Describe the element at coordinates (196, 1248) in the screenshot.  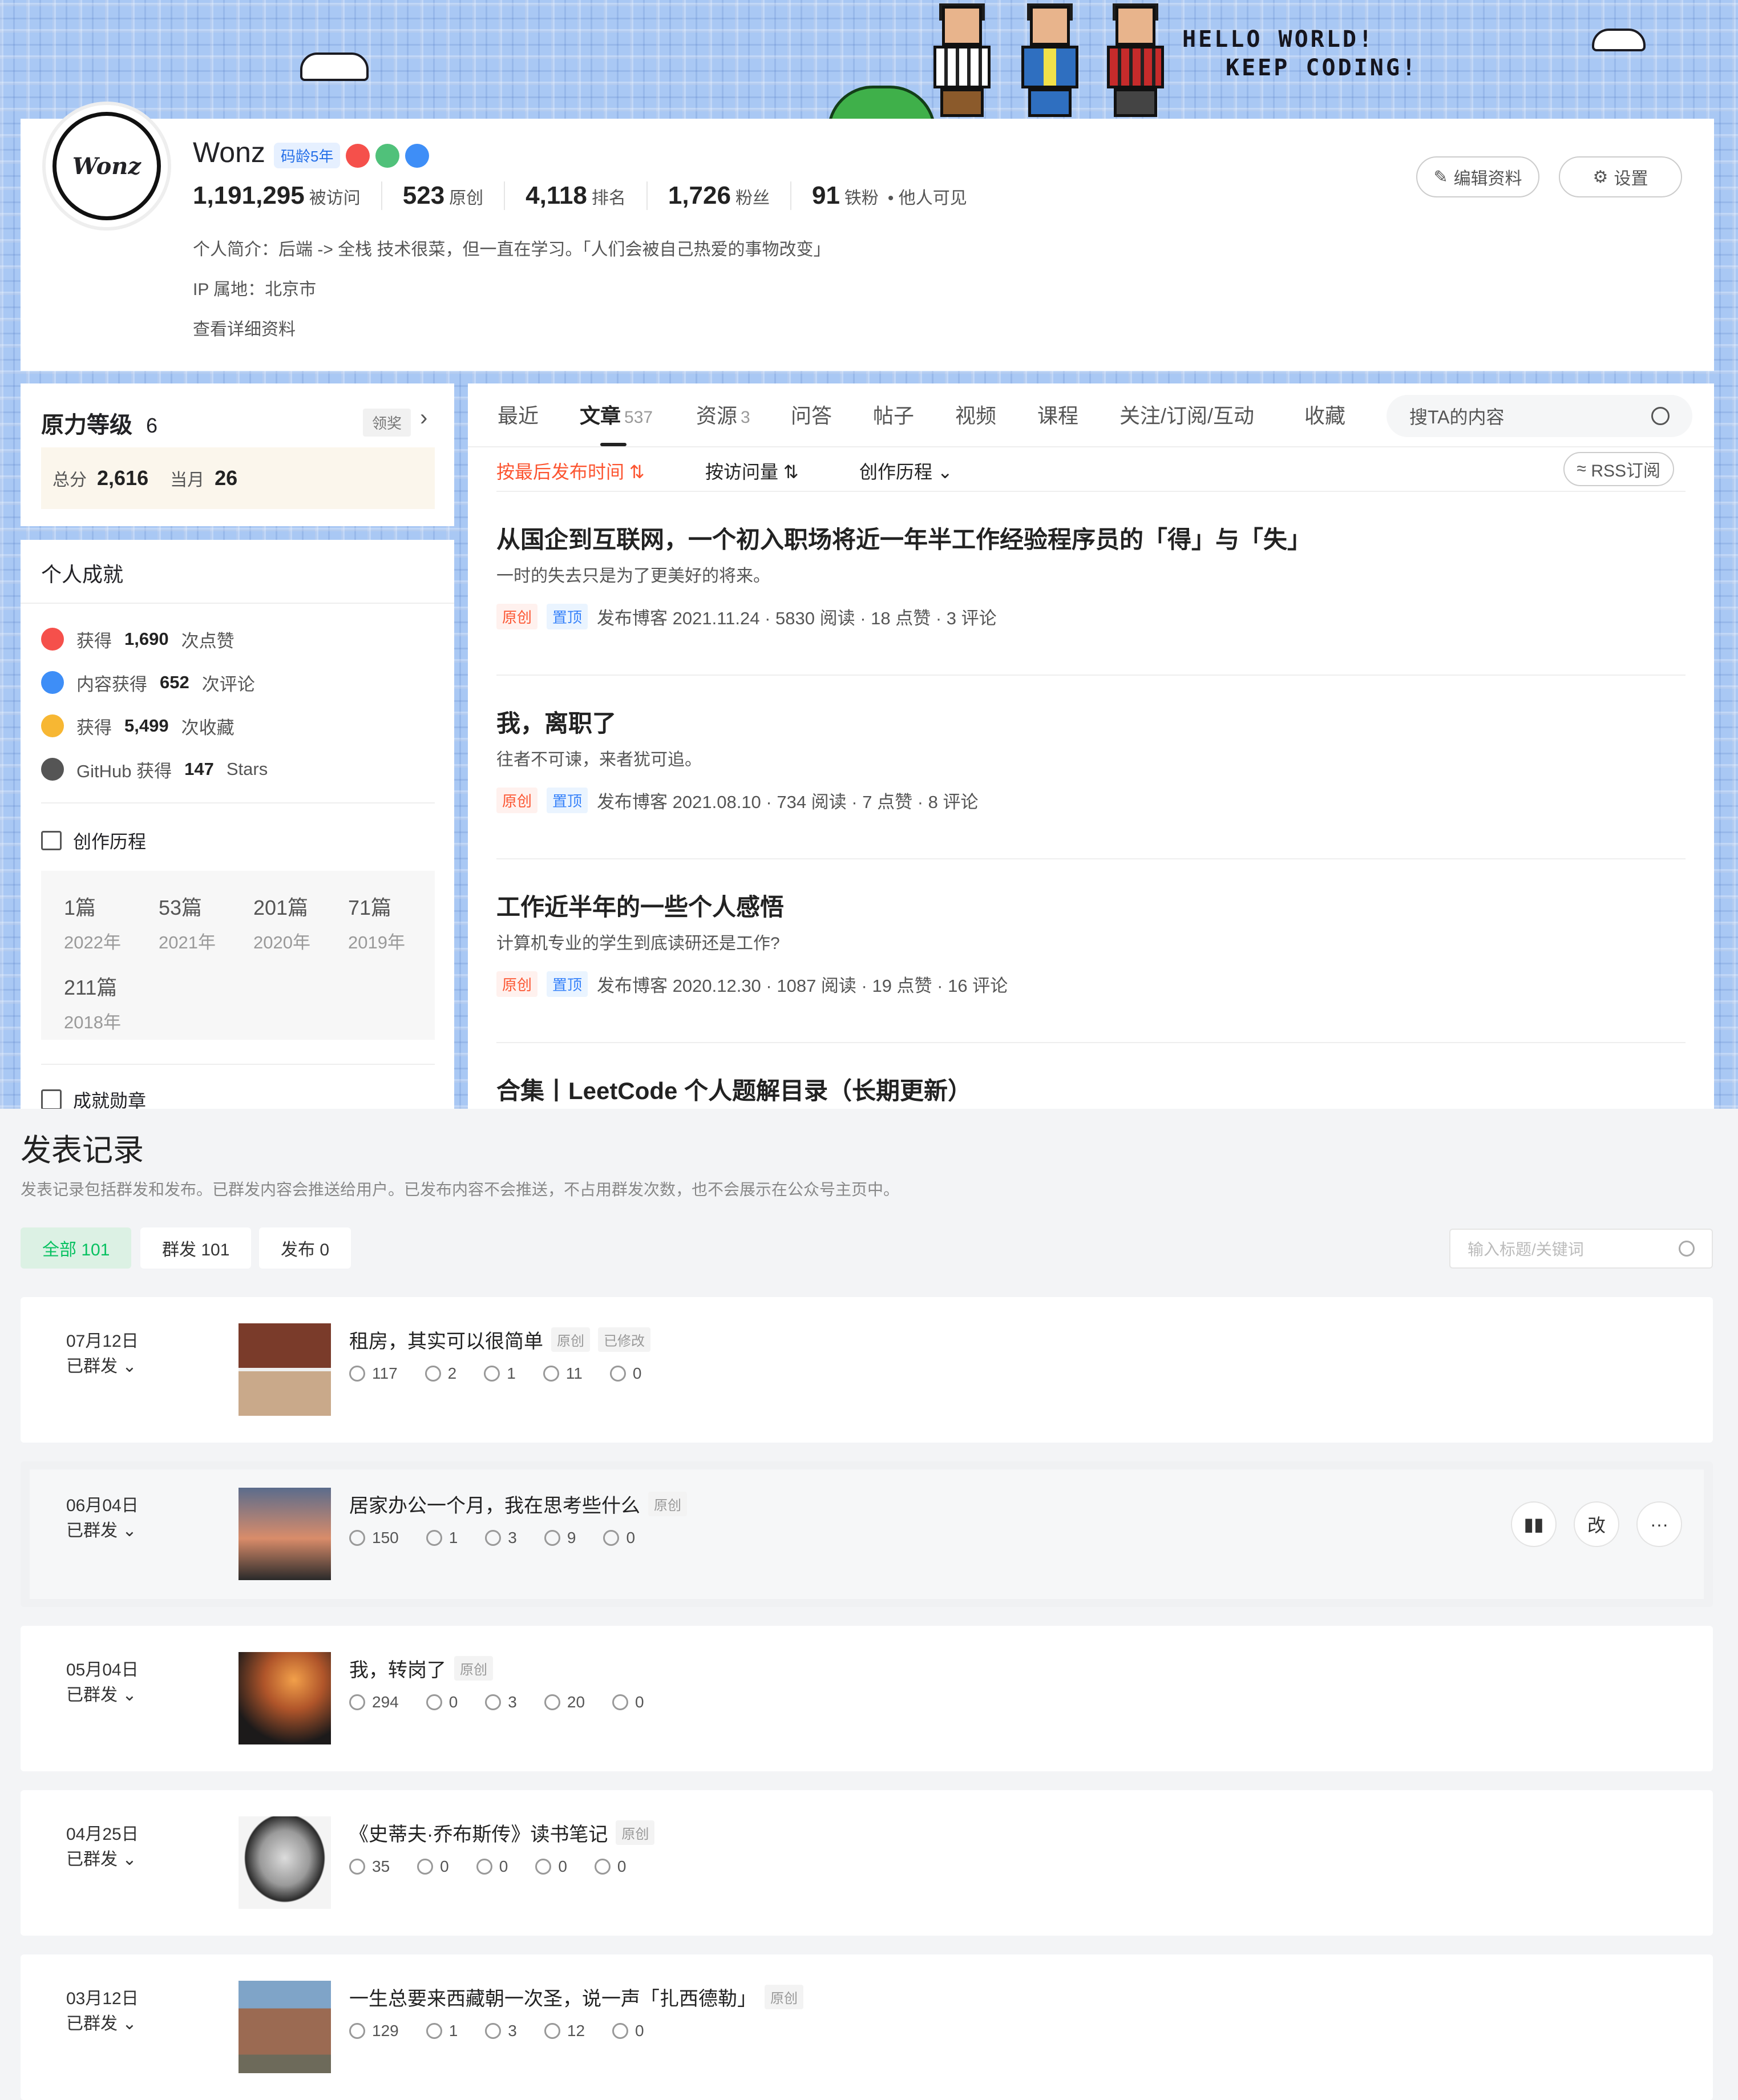
I see `filter-mass-send: 群发 101` at that location.